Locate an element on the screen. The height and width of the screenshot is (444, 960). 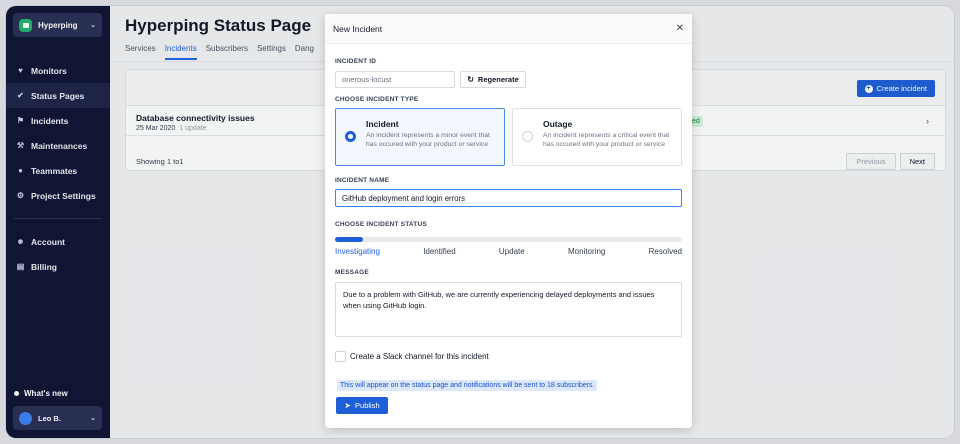
slack-channel-label: Create a Slack channel for this incident is located at coordinates (419, 356).